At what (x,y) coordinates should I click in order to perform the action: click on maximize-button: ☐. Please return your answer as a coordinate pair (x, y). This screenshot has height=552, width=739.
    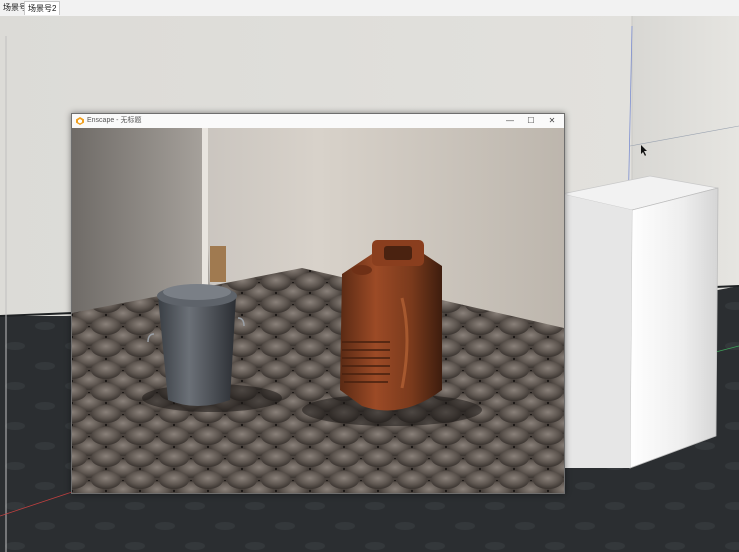
    Looking at the image, I should click on (531, 121).